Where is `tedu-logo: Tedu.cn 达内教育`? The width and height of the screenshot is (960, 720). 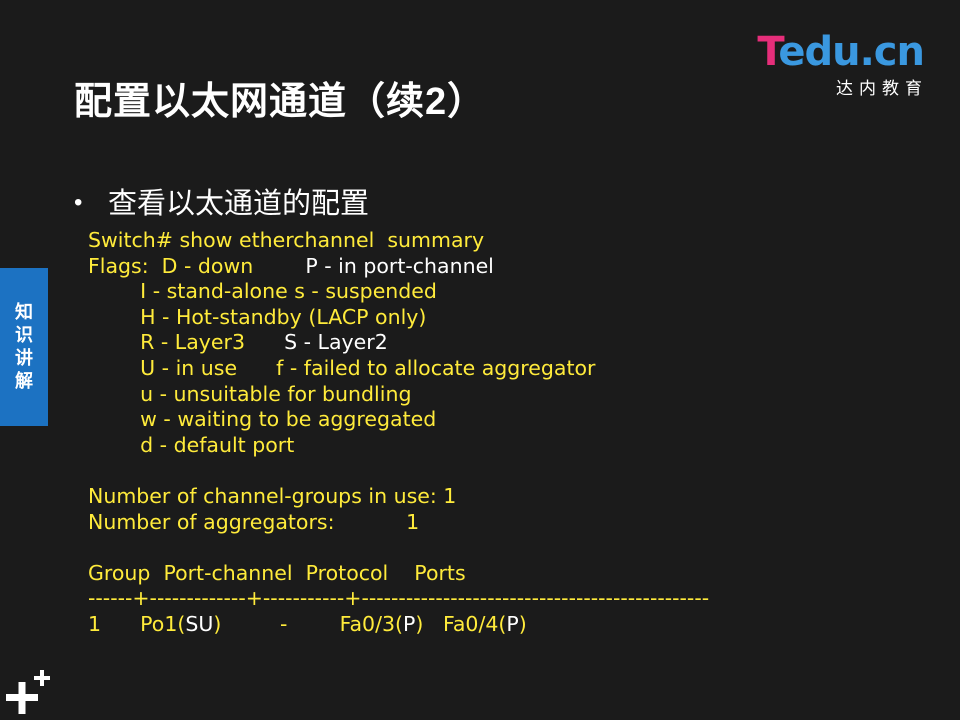
tedu-logo: Tedu.cn 达内教育 is located at coordinates (834, 64).